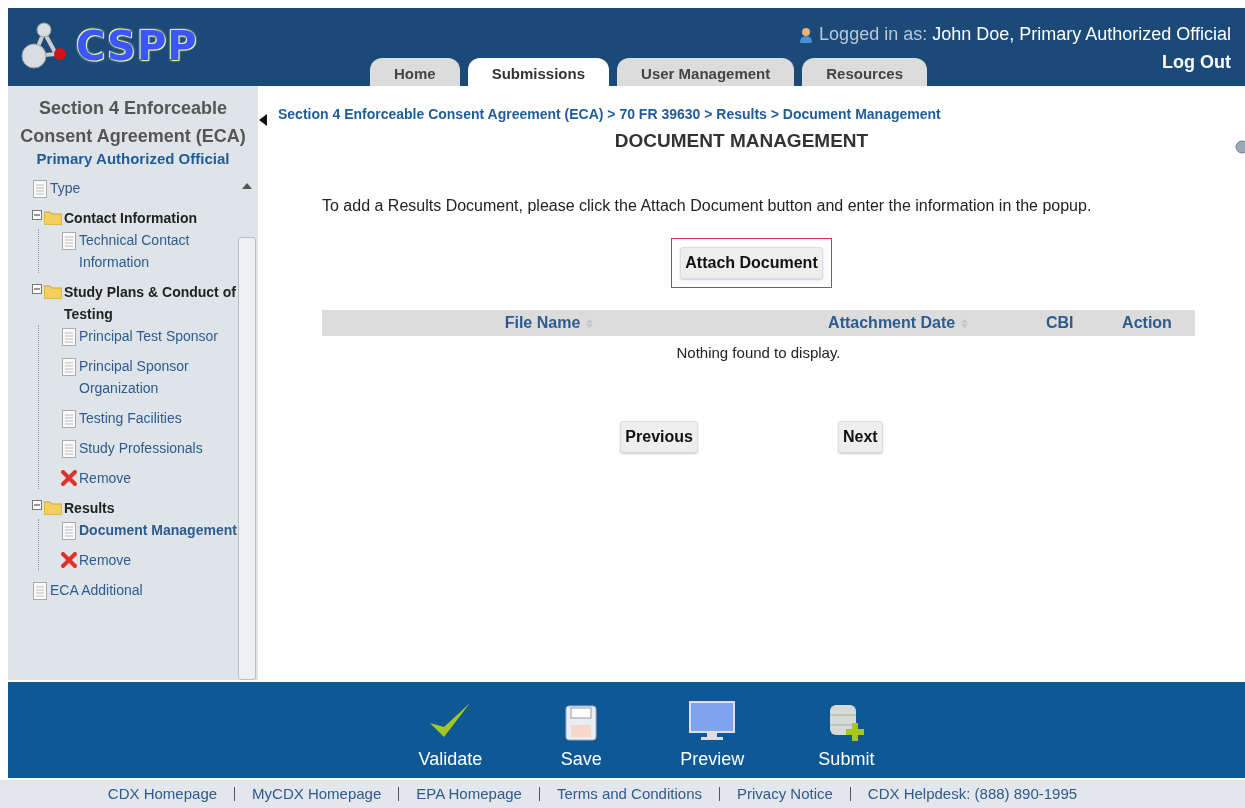  Describe the element at coordinates (1240, 147) in the screenshot. I see `help-icon` at that location.